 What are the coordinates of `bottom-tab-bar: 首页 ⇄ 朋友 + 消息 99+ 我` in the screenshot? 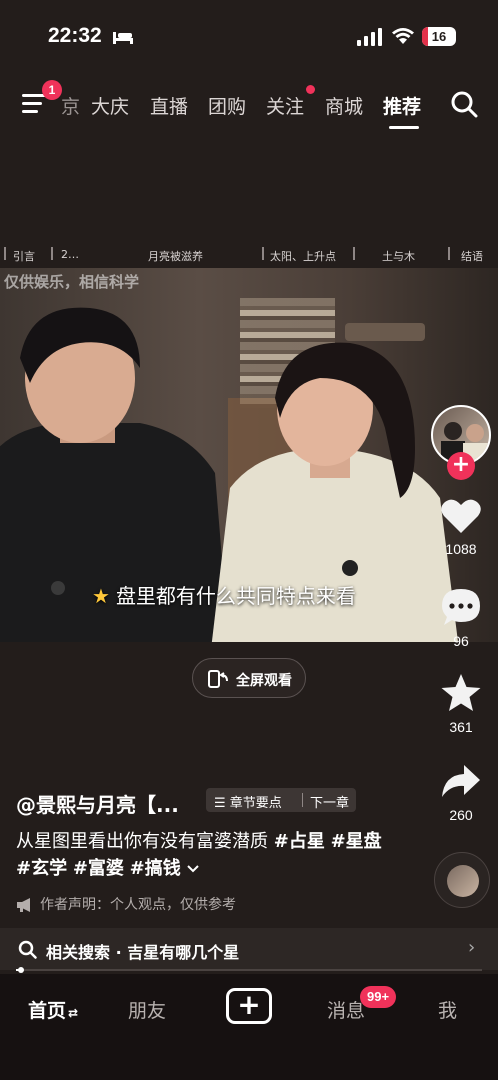 It's located at (249, 1027).